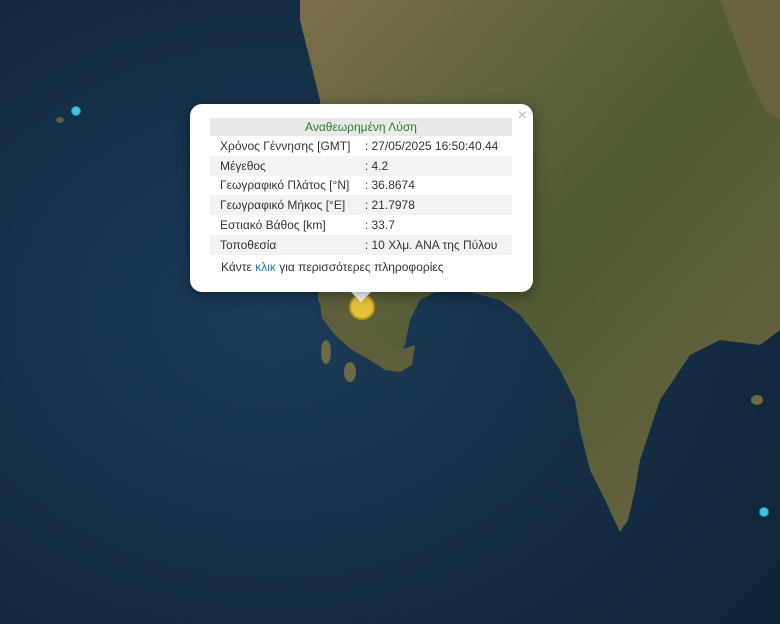 The width and height of the screenshot is (780, 624). I want to click on row-label: Γεωγραφικό Πλάτος [°N], so click(287, 185).